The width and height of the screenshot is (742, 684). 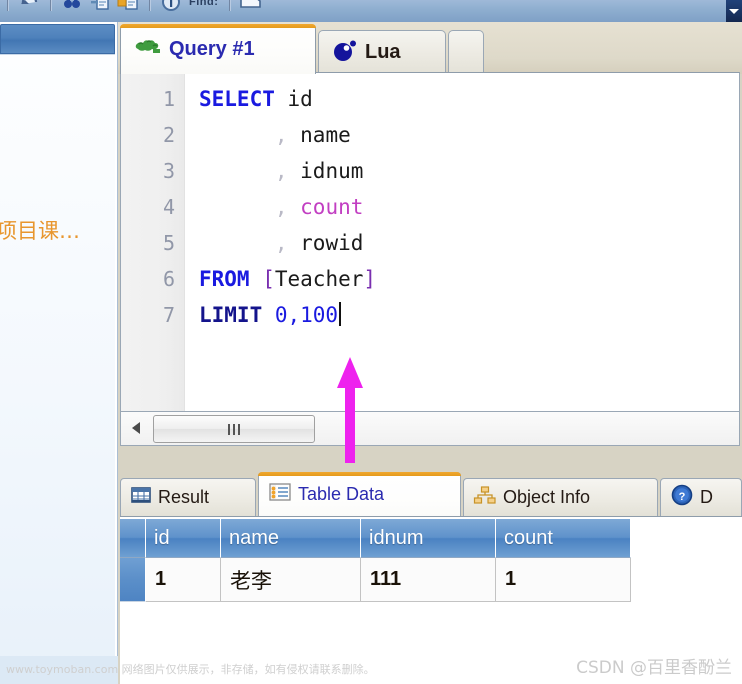 What do you see at coordinates (183, 580) in the screenshot?
I see `cell-id: 1` at bounding box center [183, 580].